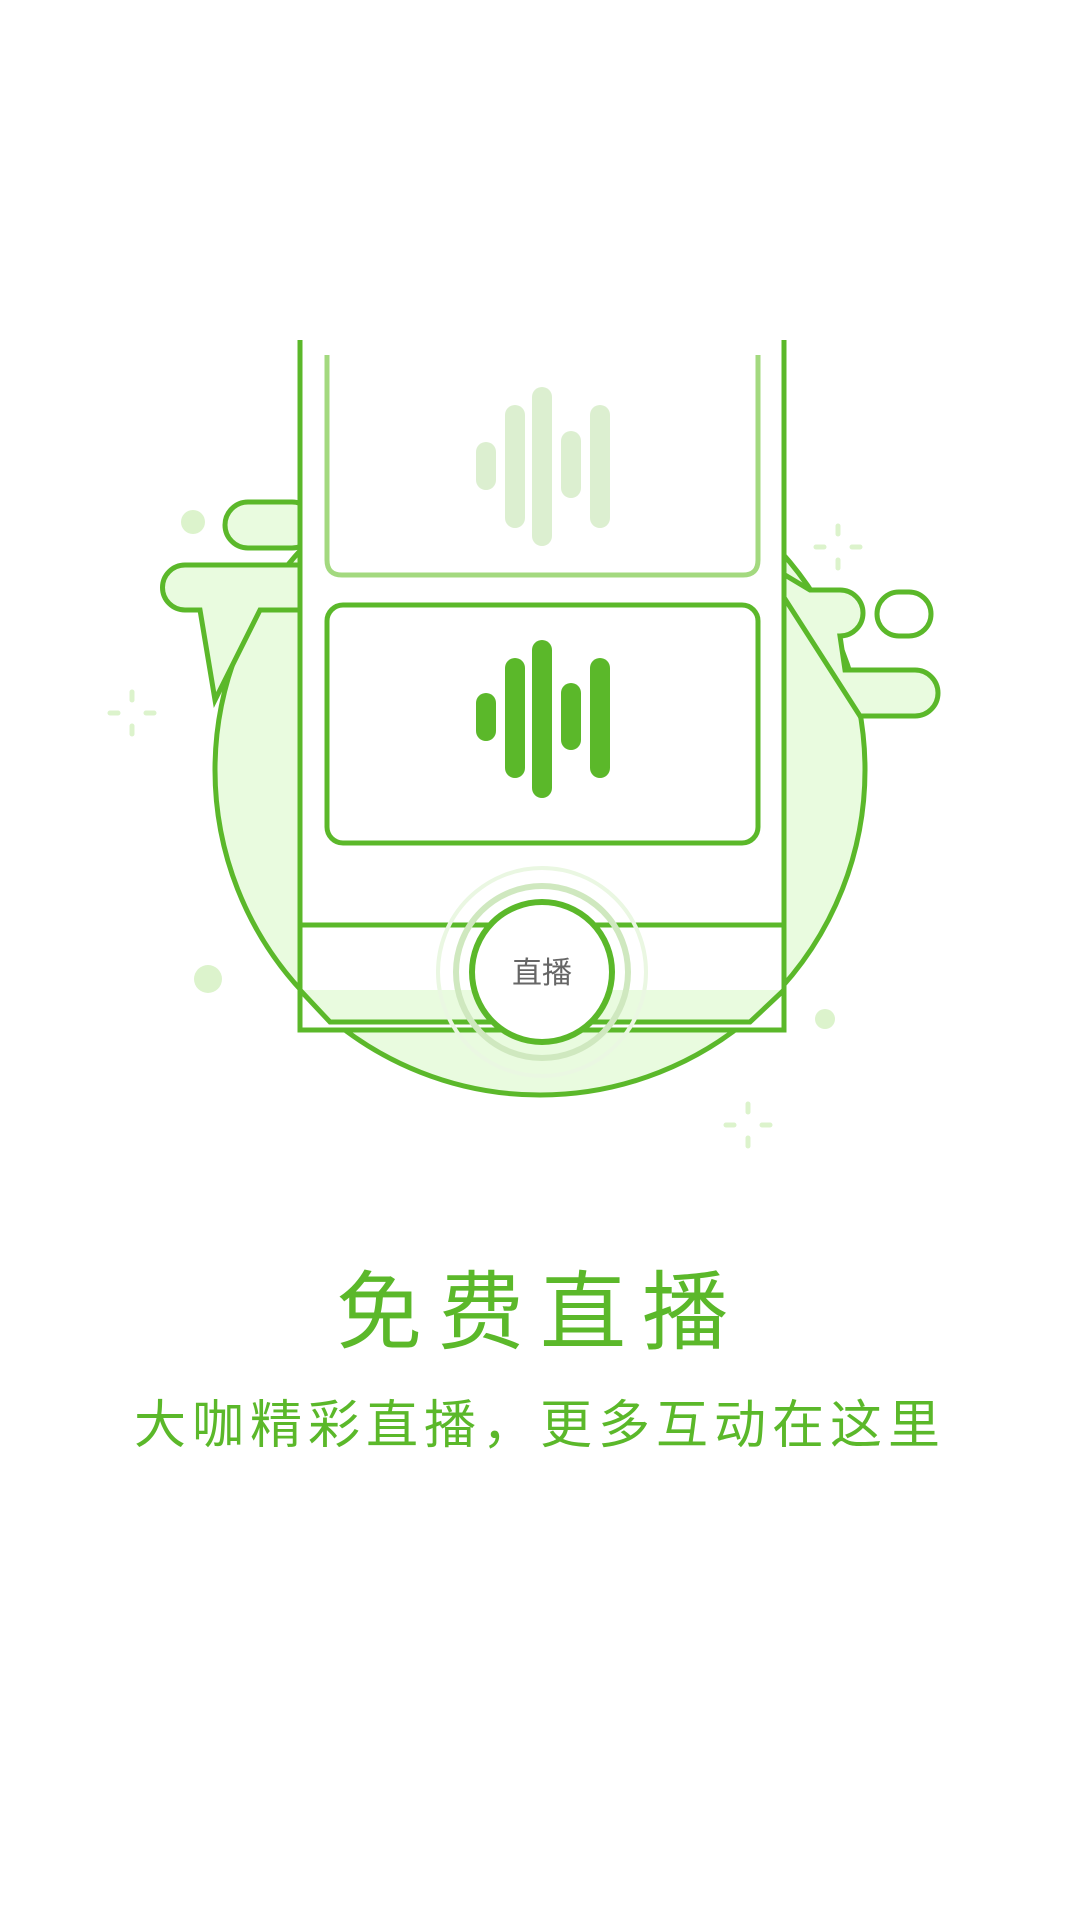 The height and width of the screenshot is (1920, 1080). I want to click on page-title: 免费直播, so click(540, 1313).